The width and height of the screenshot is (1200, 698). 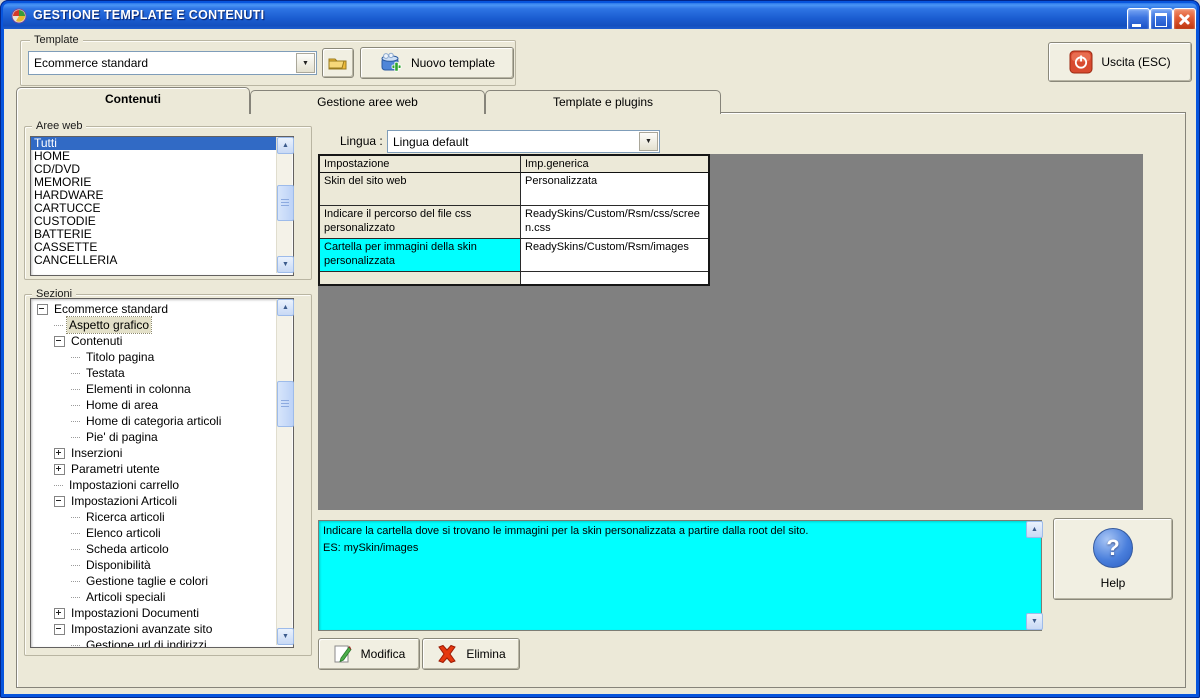 What do you see at coordinates (162, 325) in the screenshot?
I see `tree-item-aspetto-grafico: Aspetto grafico` at bounding box center [162, 325].